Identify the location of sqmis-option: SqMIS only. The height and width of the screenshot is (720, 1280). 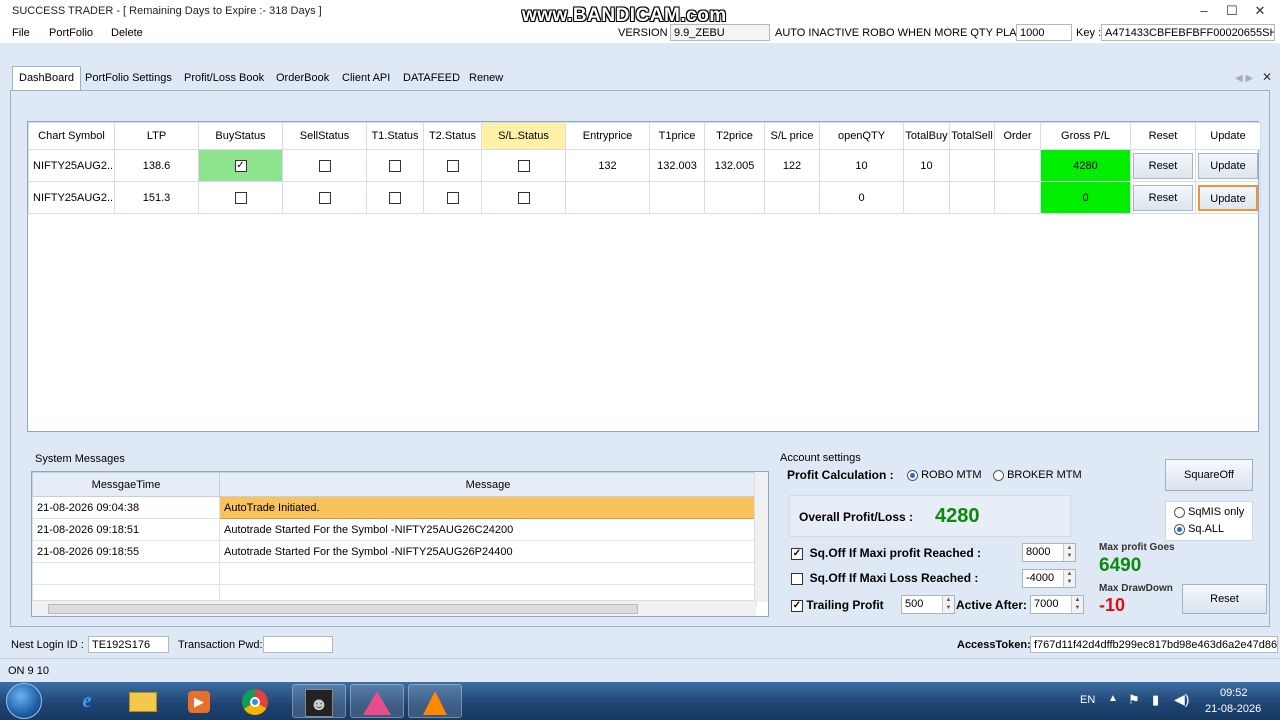
(1209, 512).